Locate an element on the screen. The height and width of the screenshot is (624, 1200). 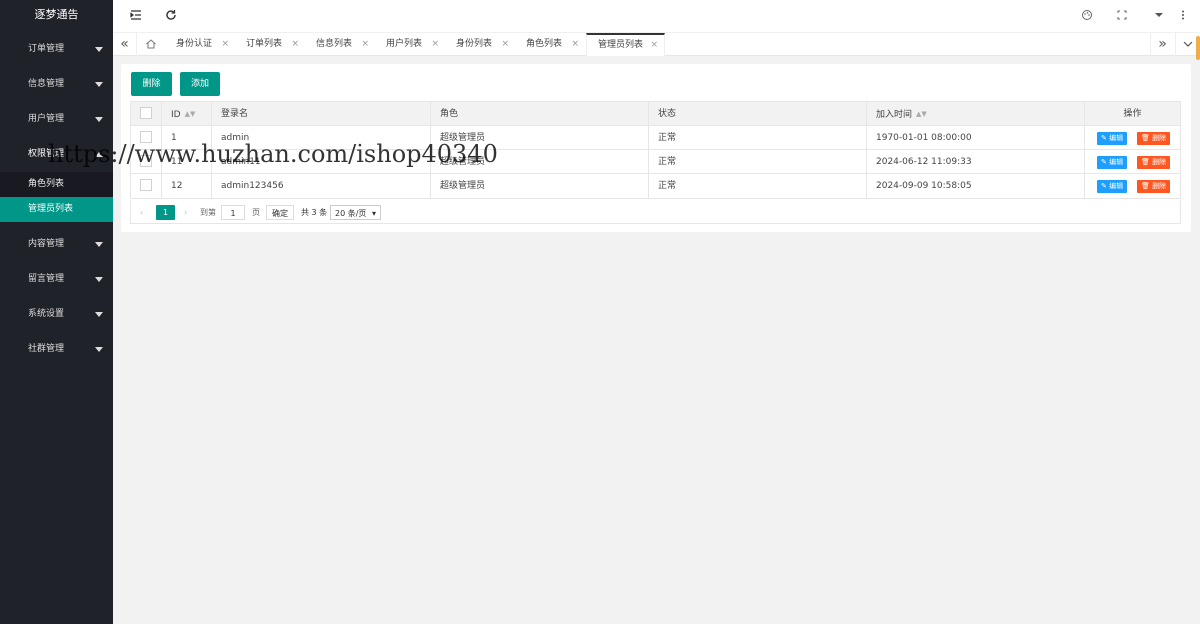
tab-identity-list: 身份列表 × is located at coordinates (480, 44).